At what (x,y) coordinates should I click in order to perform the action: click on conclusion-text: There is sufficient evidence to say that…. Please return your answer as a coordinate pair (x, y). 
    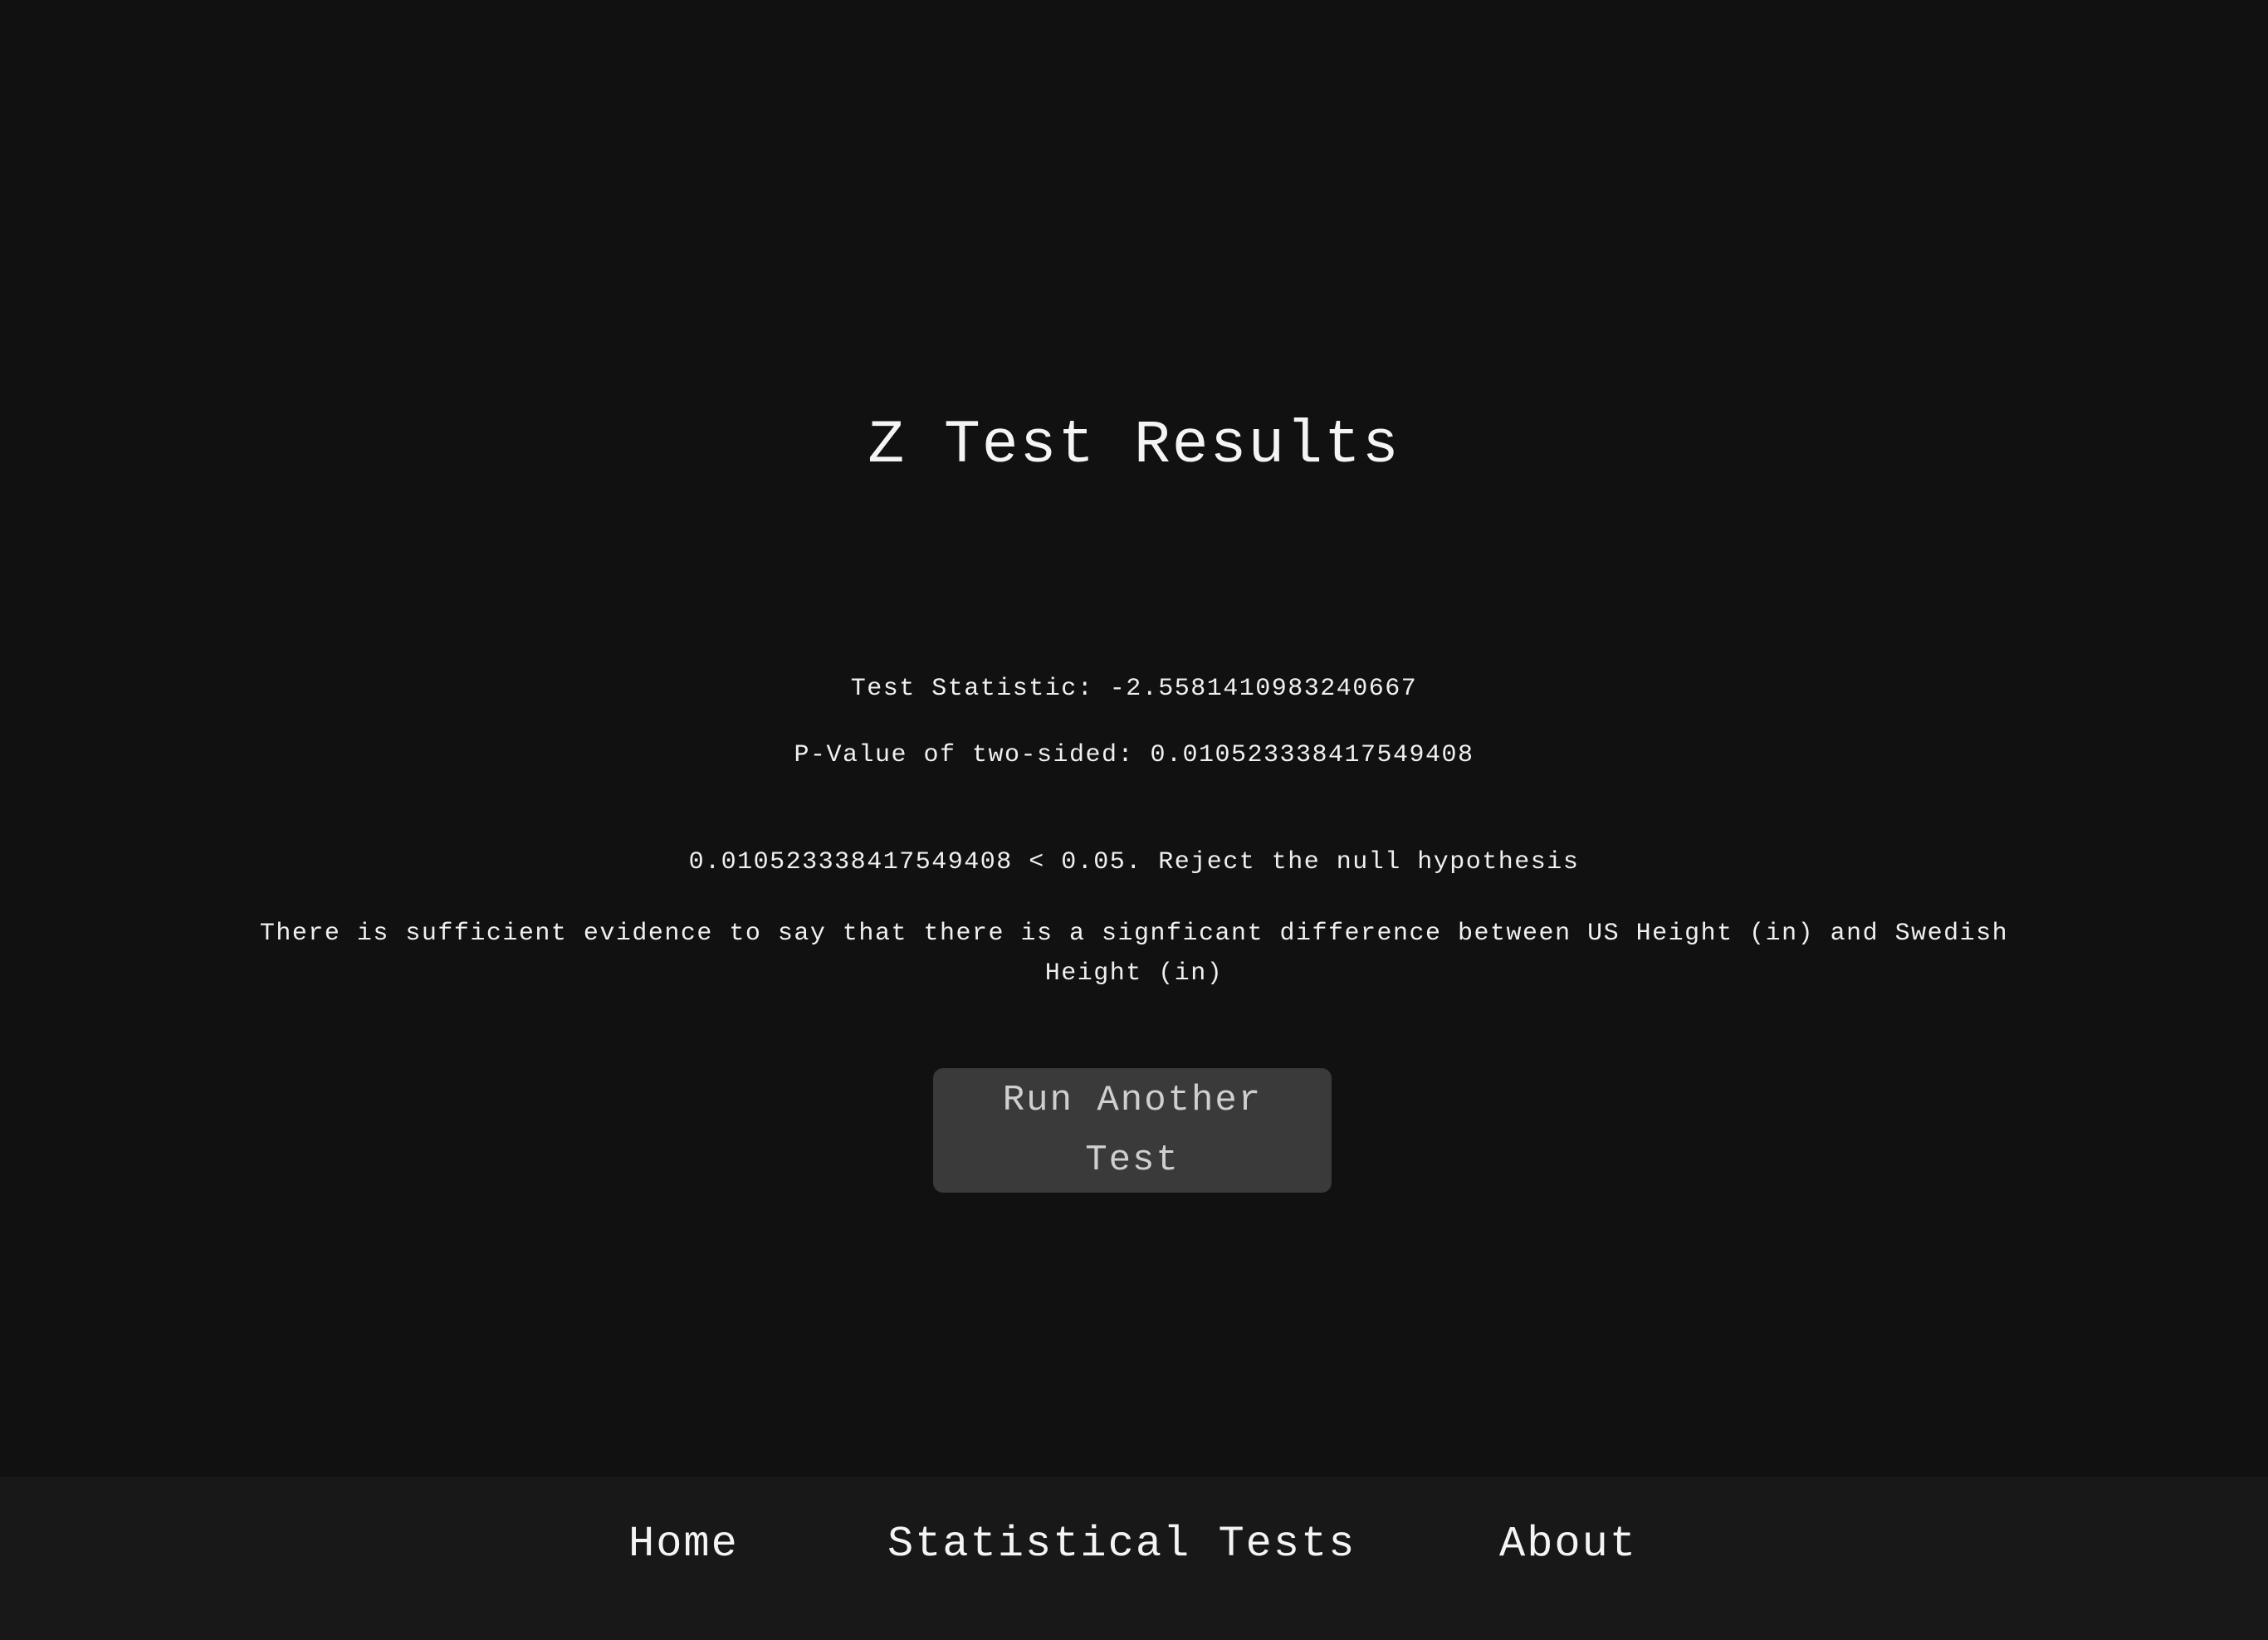
    Looking at the image, I should click on (1134, 954).